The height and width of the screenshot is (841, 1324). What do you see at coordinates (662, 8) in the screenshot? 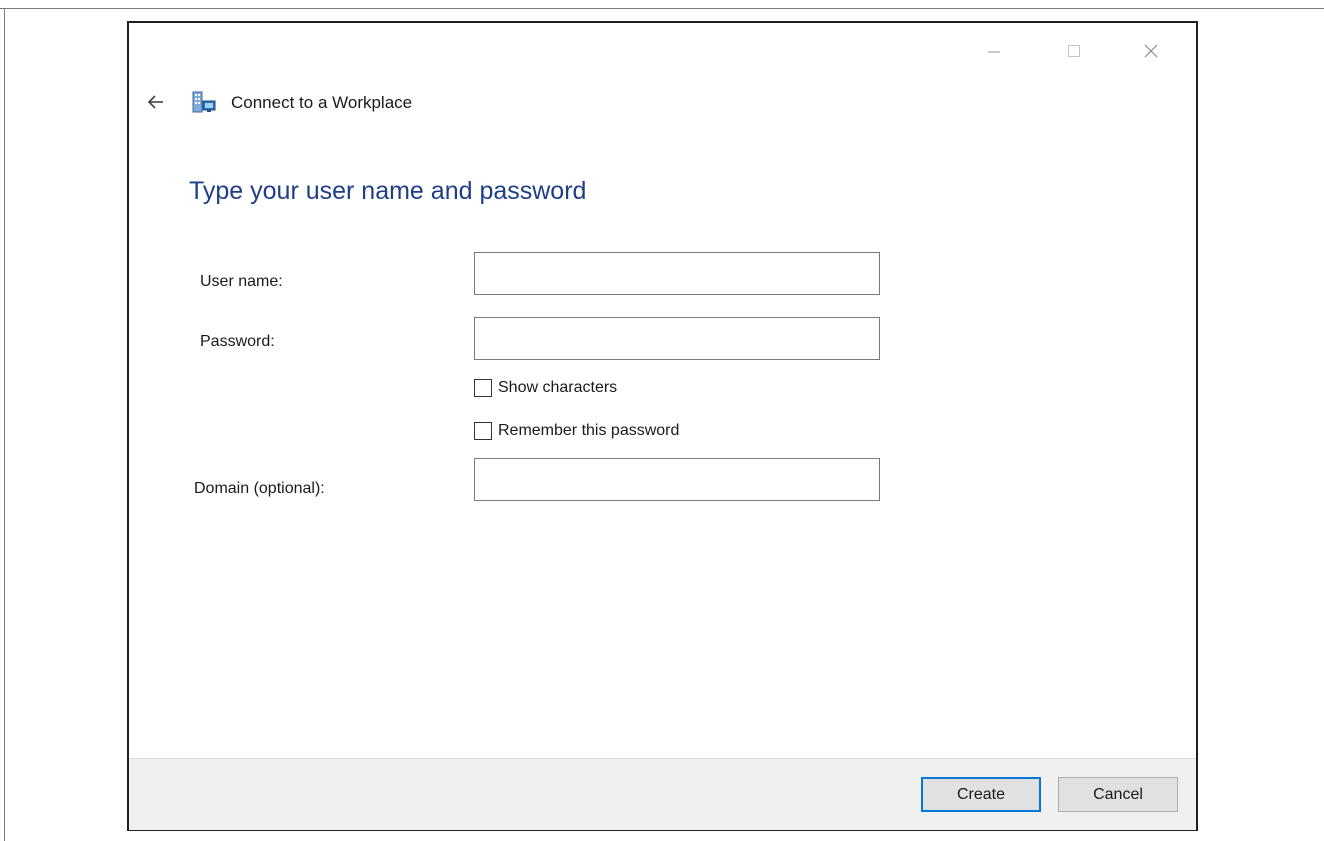
I see `page-frame-top` at bounding box center [662, 8].